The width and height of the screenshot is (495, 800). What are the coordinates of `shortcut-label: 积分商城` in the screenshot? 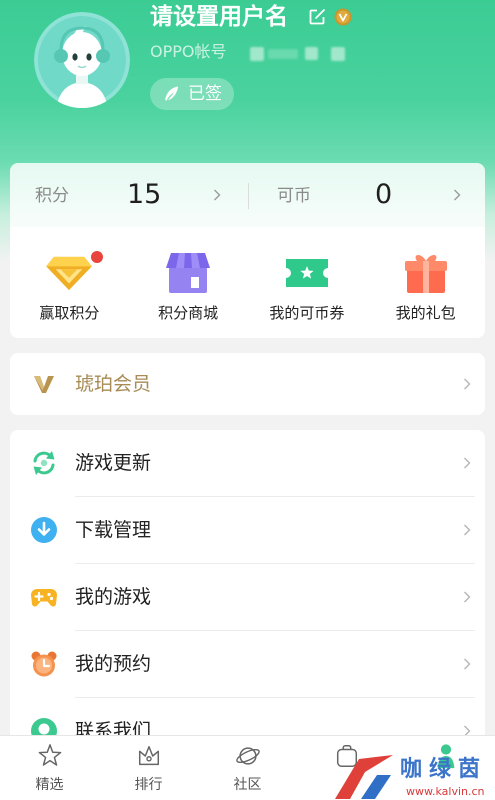 It's located at (188, 313).